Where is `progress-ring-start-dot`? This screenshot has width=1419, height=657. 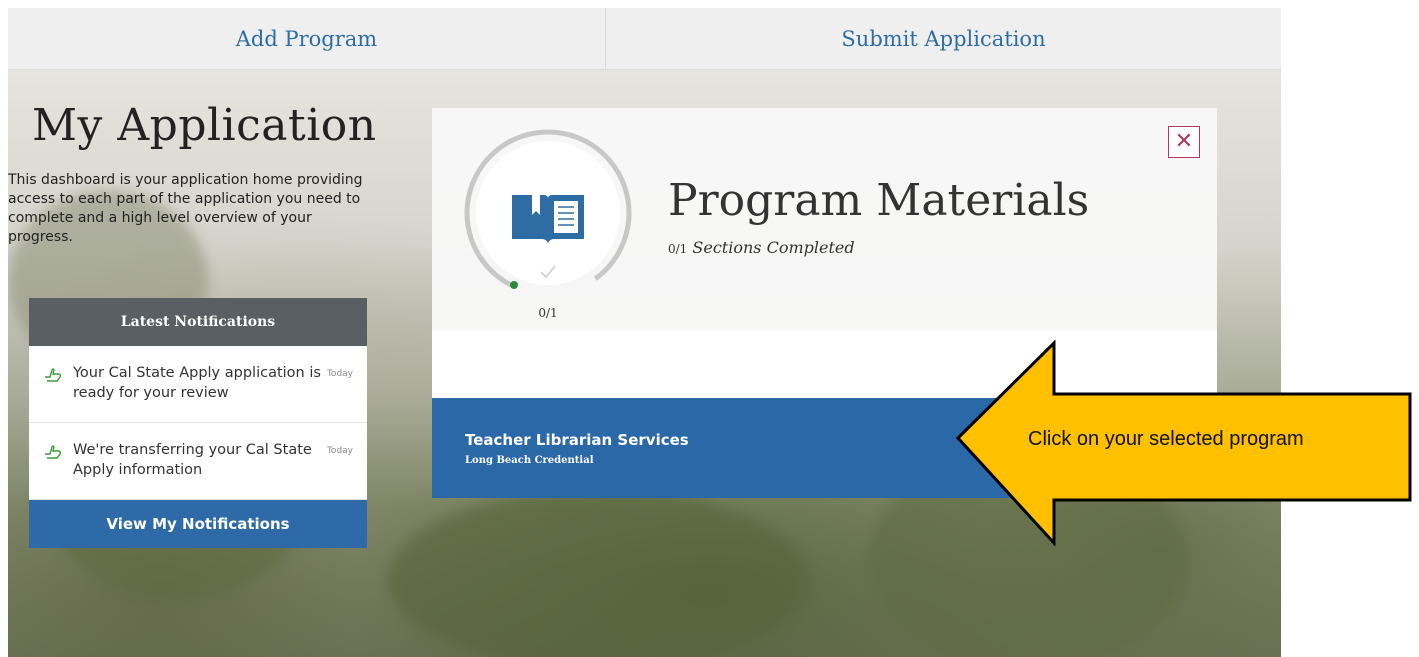 progress-ring-start-dot is located at coordinates (514, 285).